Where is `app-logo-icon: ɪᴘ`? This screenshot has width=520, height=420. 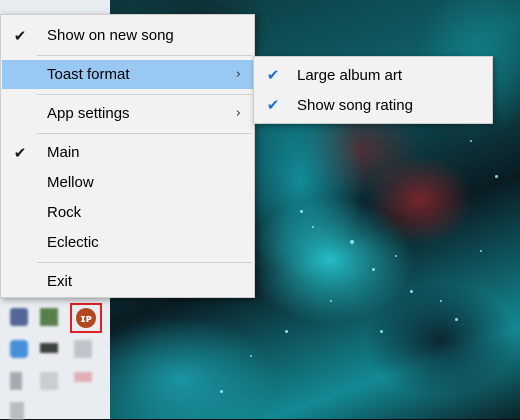
app-logo-icon: ɪᴘ is located at coordinates (86, 318).